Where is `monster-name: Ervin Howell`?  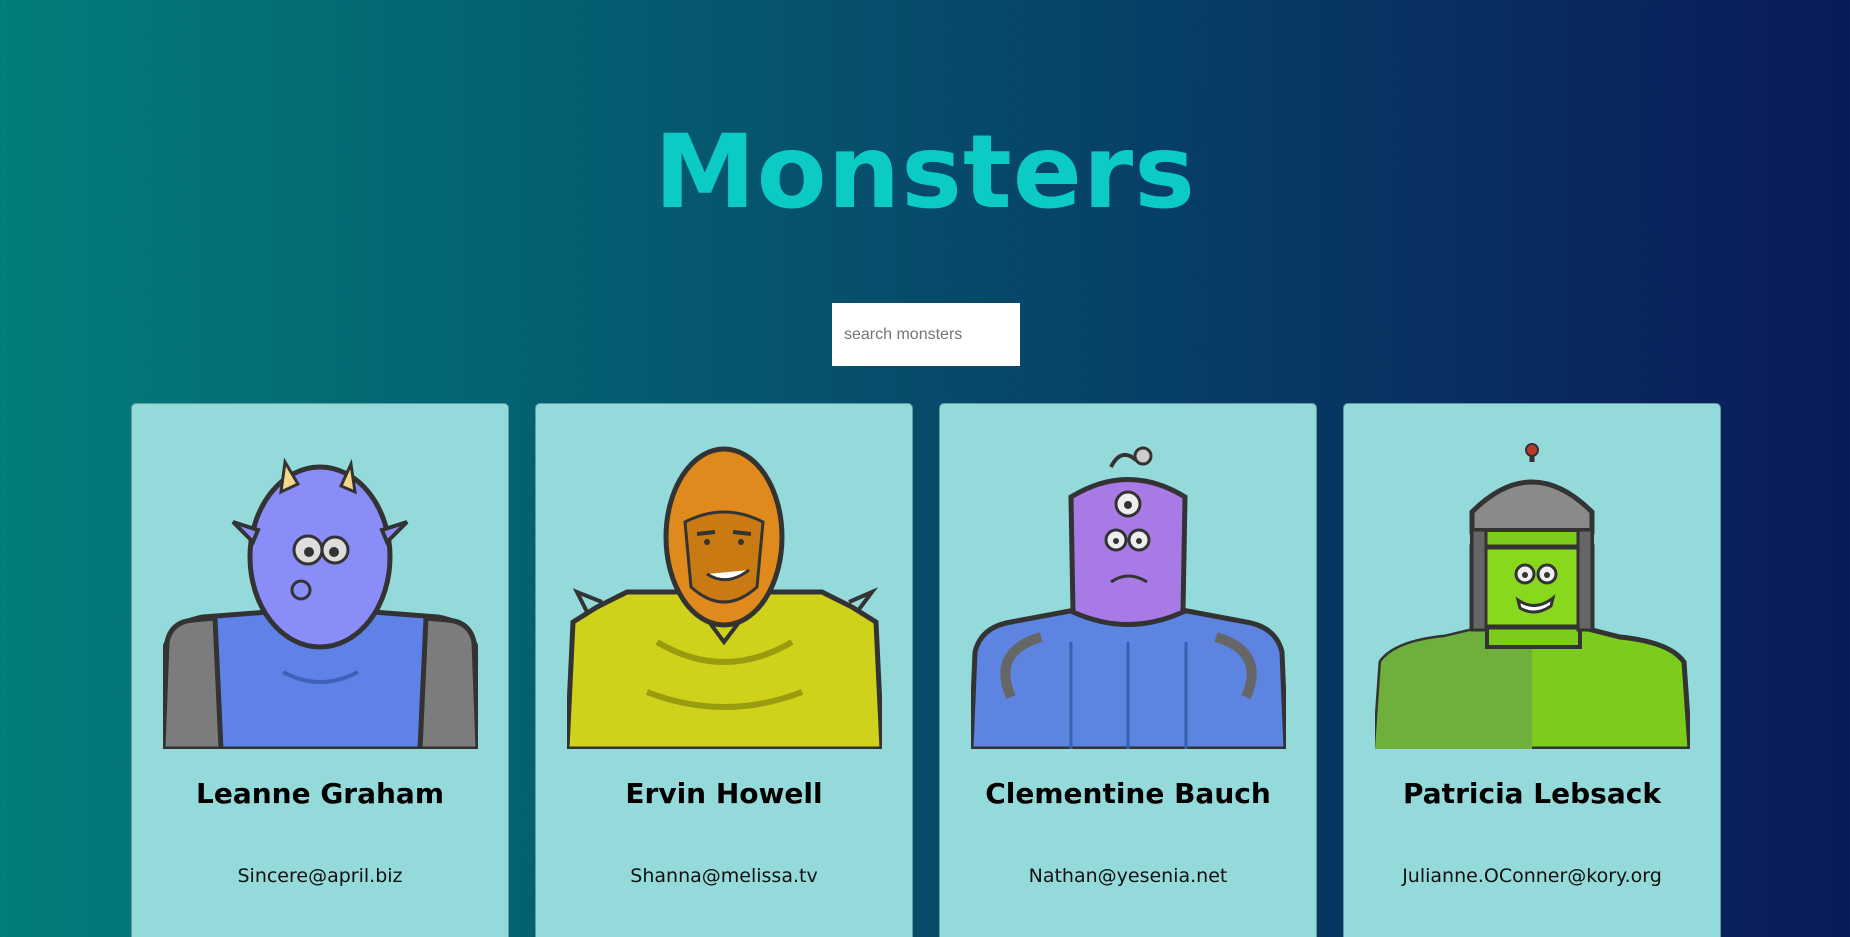 monster-name: Ervin Howell is located at coordinates (724, 793).